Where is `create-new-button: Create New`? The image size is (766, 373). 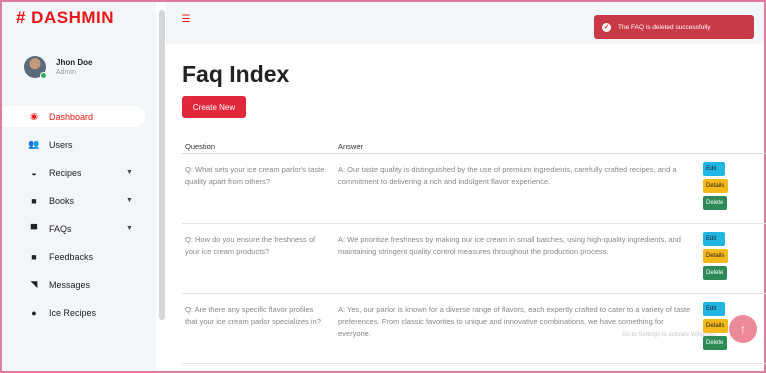
create-new-button: Create New is located at coordinates (214, 107).